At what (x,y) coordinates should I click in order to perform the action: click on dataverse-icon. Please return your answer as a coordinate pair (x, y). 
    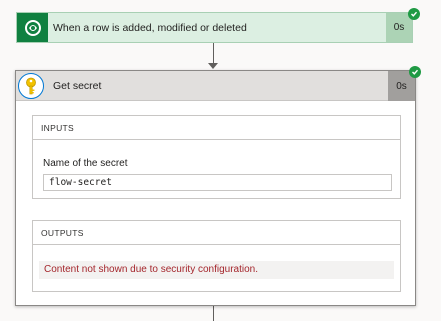
    Looking at the image, I should click on (32, 27).